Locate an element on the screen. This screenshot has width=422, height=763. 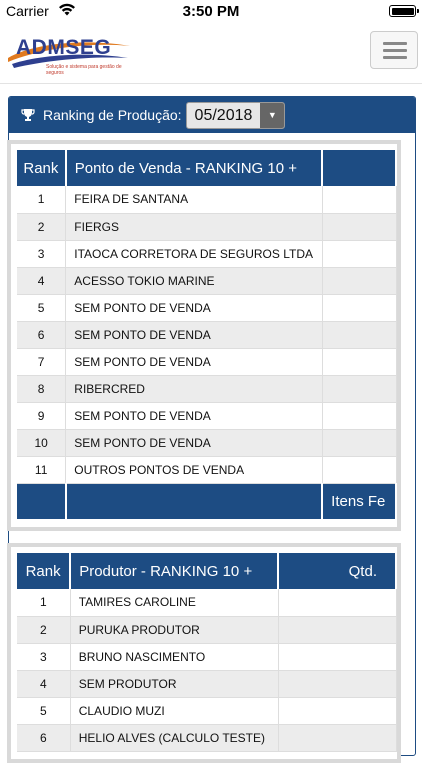
name-cell: ACESSO TOKIO MARINE is located at coordinates (194, 281).